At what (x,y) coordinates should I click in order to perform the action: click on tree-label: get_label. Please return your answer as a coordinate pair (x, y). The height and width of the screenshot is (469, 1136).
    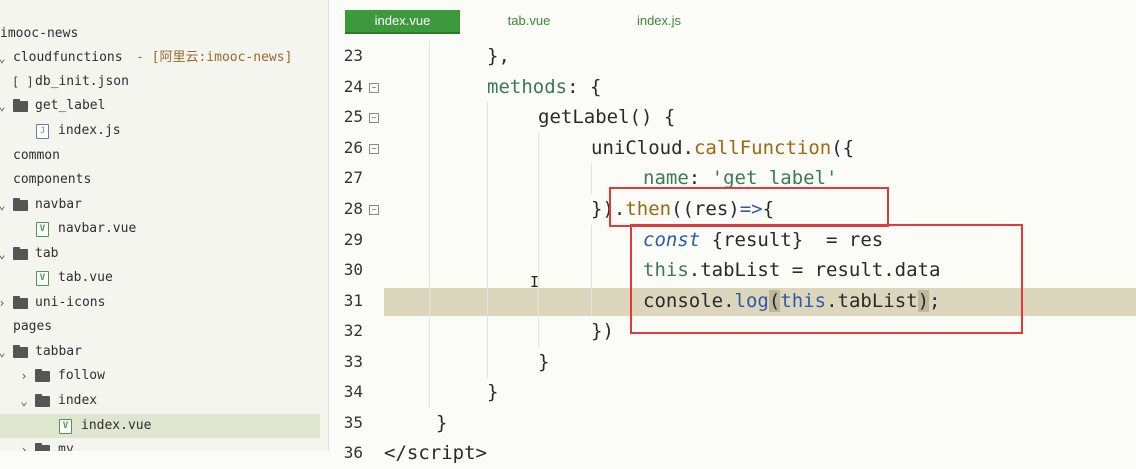
    Looking at the image, I should click on (70, 105).